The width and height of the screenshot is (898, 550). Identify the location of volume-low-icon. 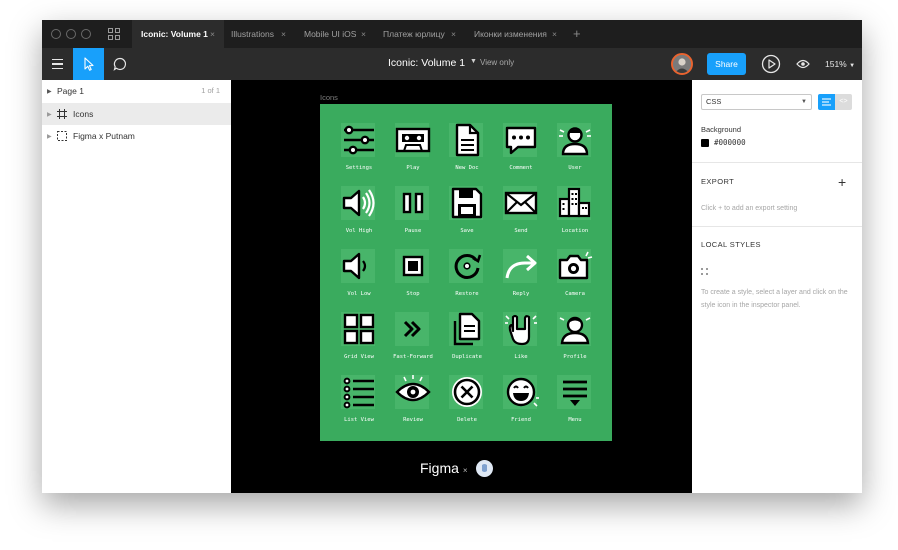
(354, 266).